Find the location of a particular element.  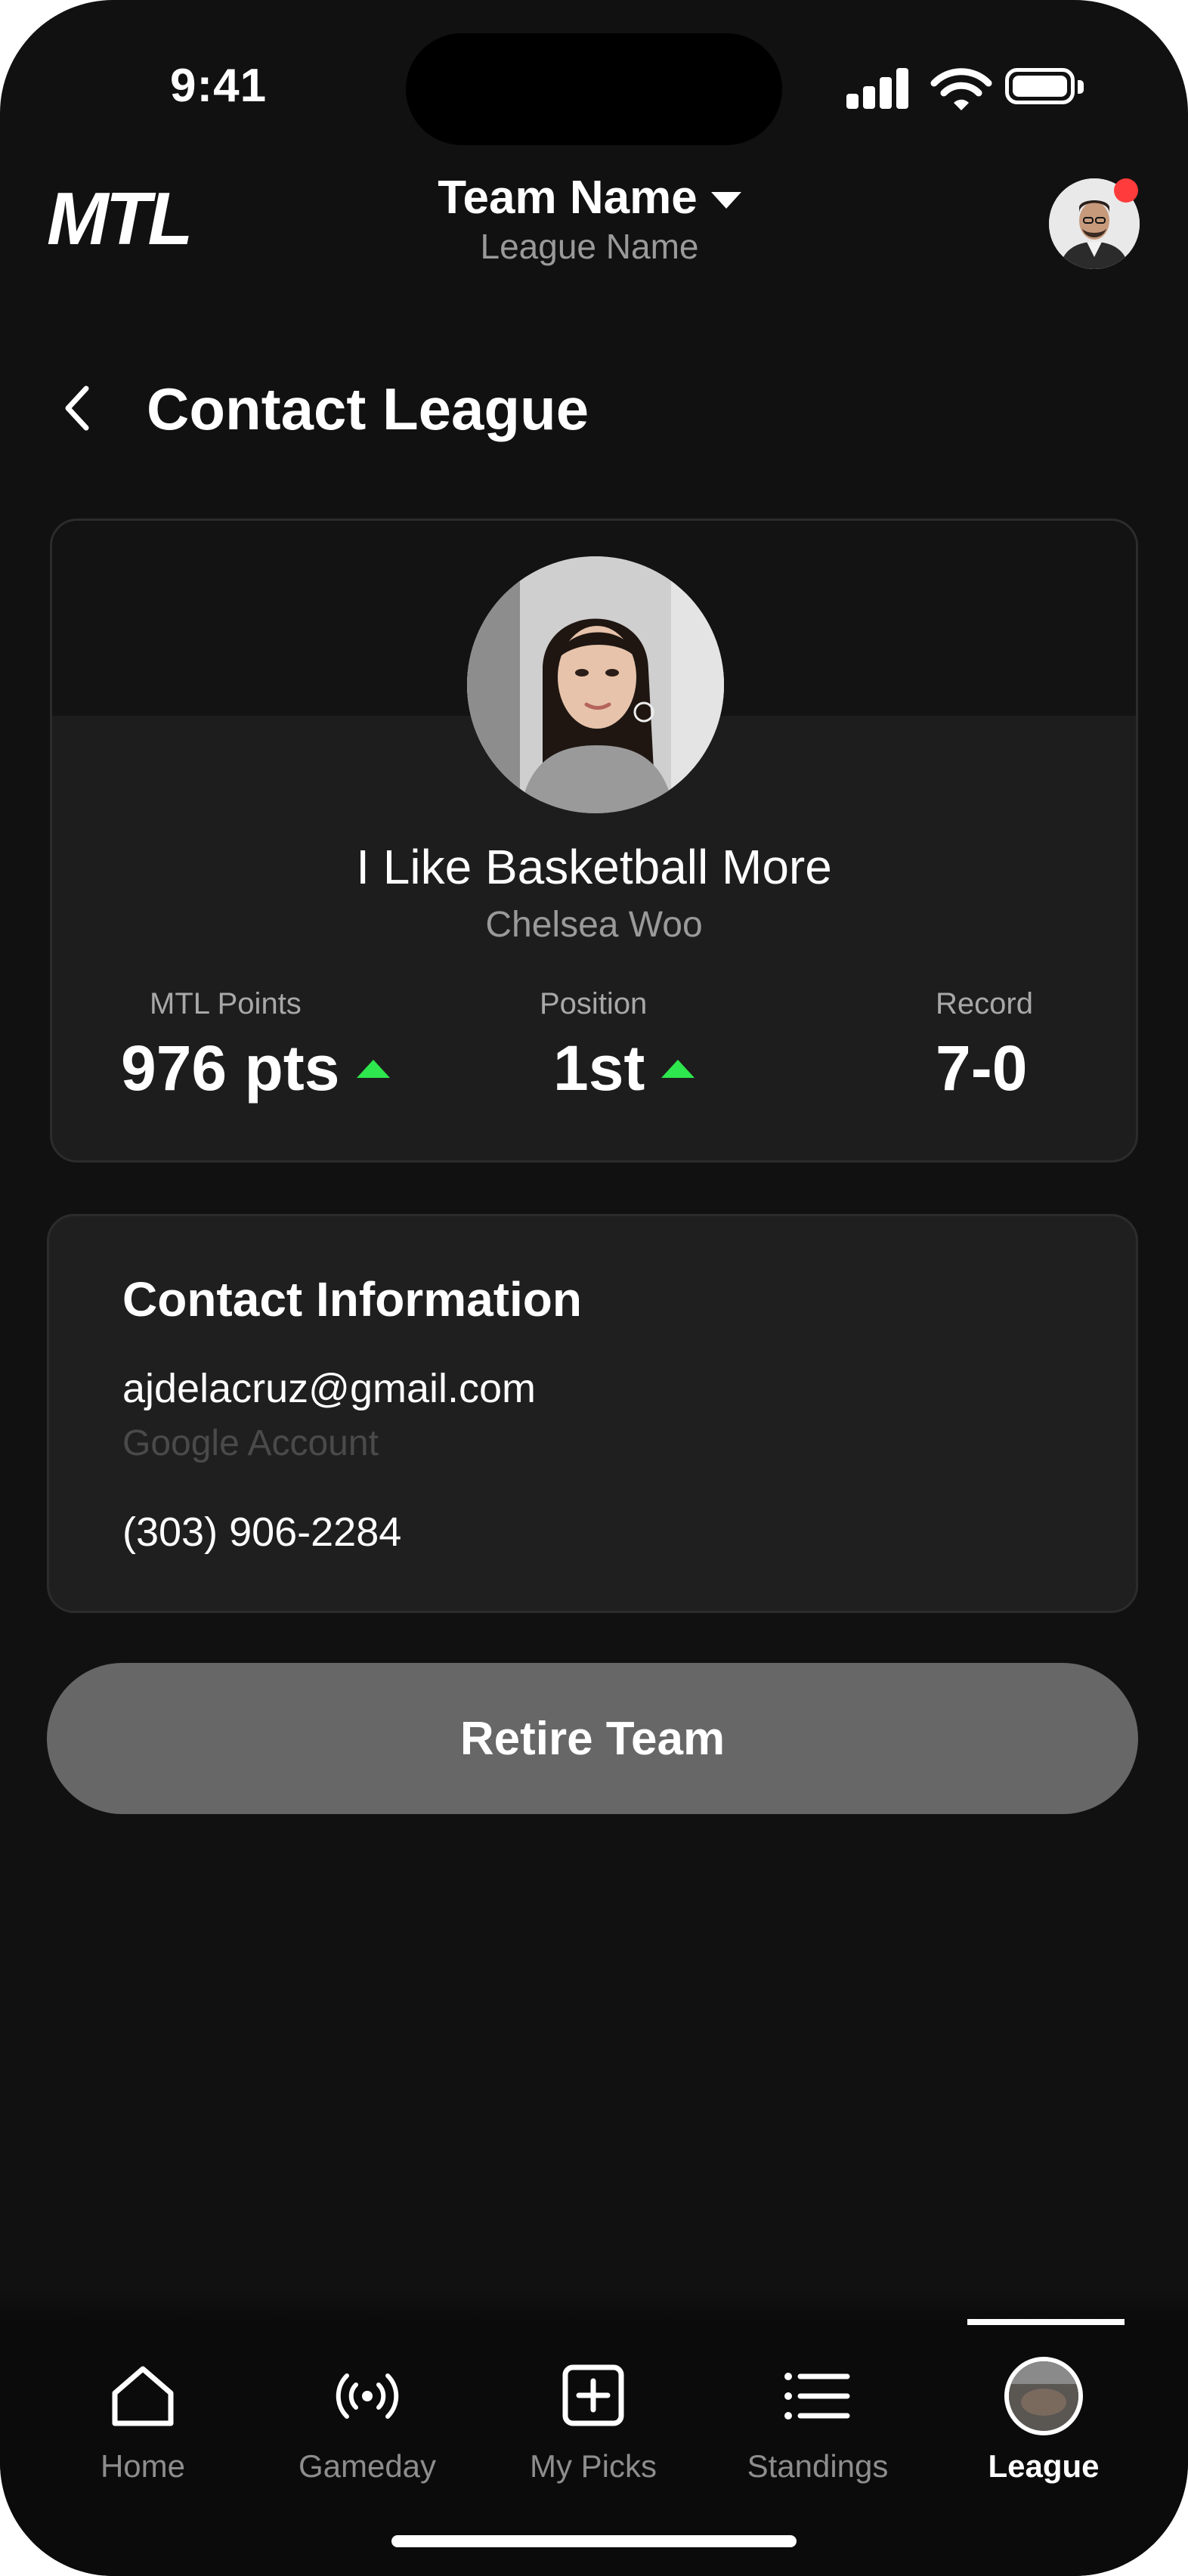

wifi-icon is located at coordinates (961, 89).